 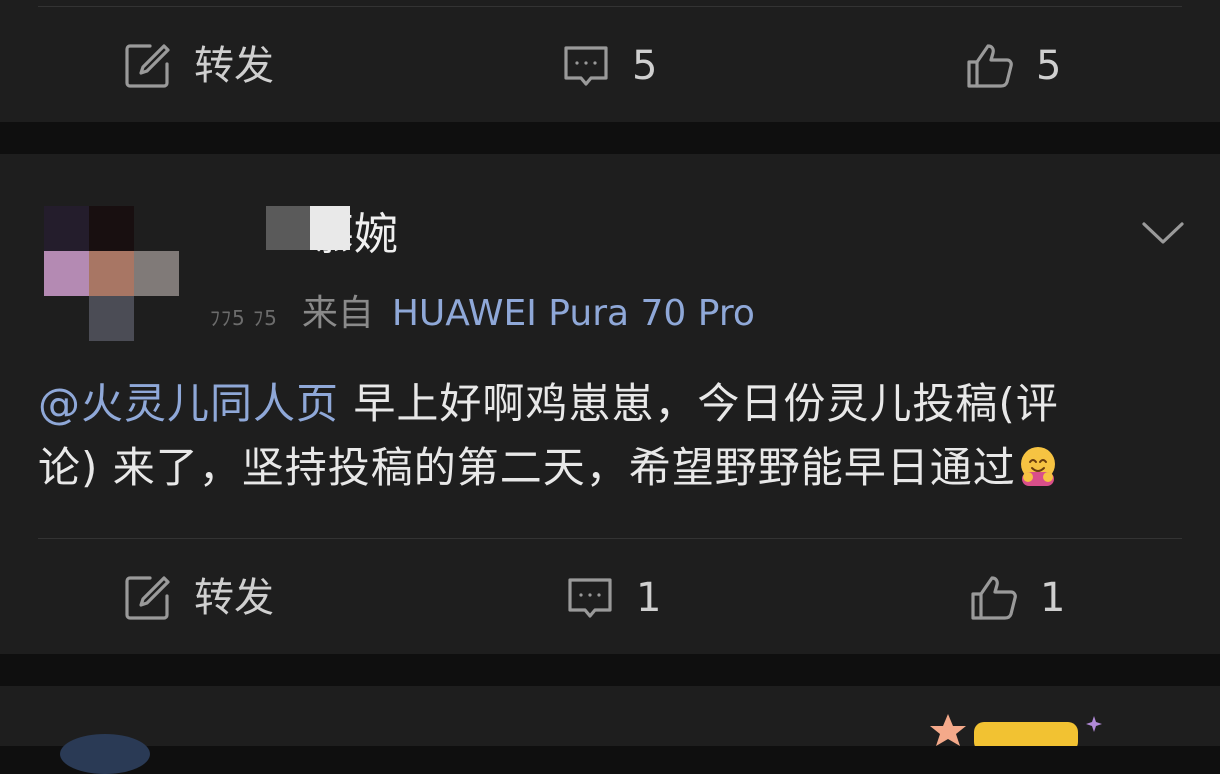 What do you see at coordinates (649, 598) in the screenshot?
I see `comment-count: 1` at bounding box center [649, 598].